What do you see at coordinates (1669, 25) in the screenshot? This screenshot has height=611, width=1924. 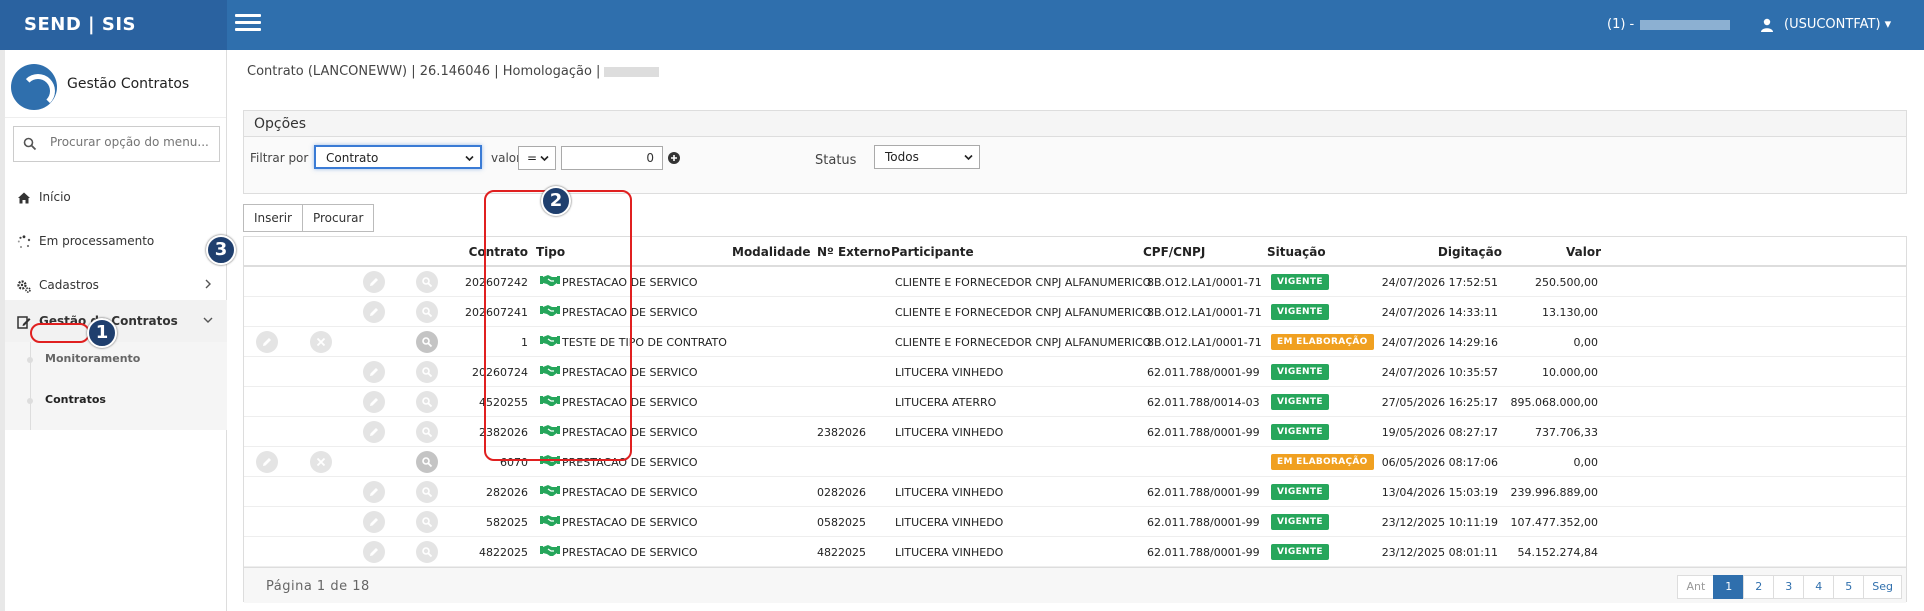 I see `notification-count: (1) -` at bounding box center [1669, 25].